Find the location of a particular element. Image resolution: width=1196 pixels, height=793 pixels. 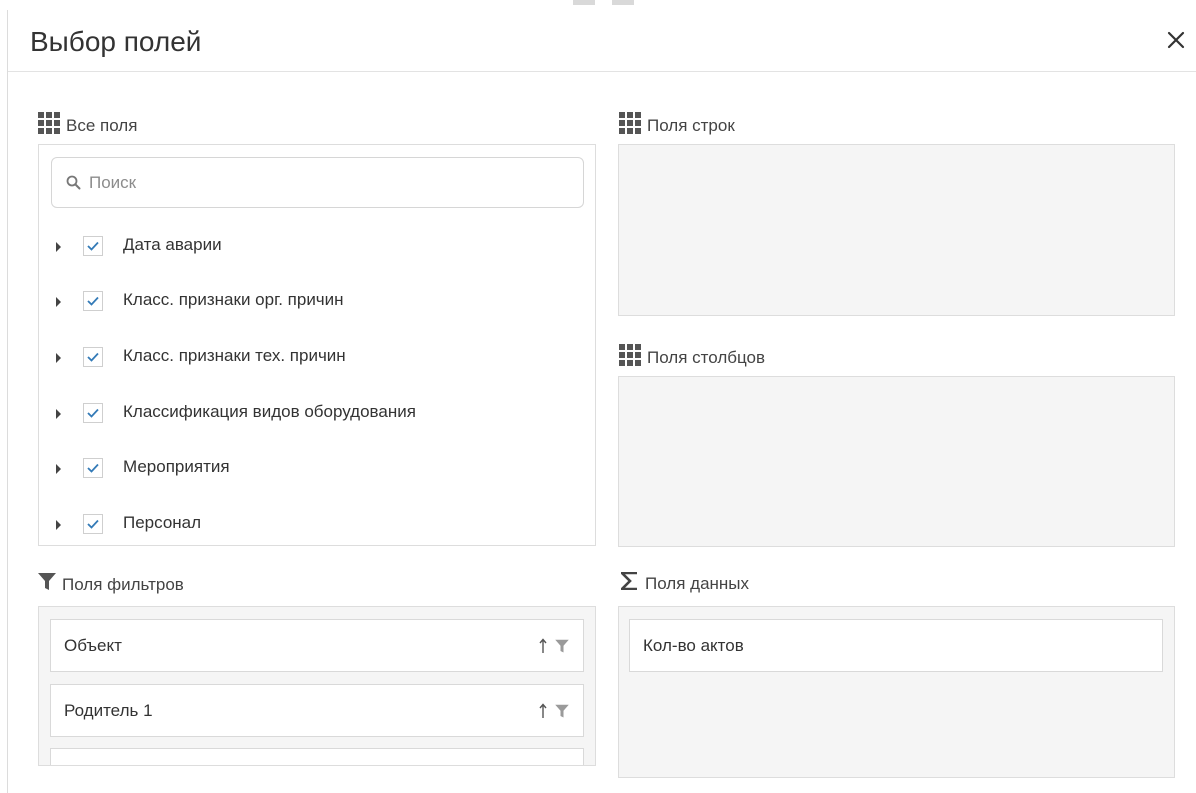

tree-item: Класс. признаки тех. причин is located at coordinates (317, 358).